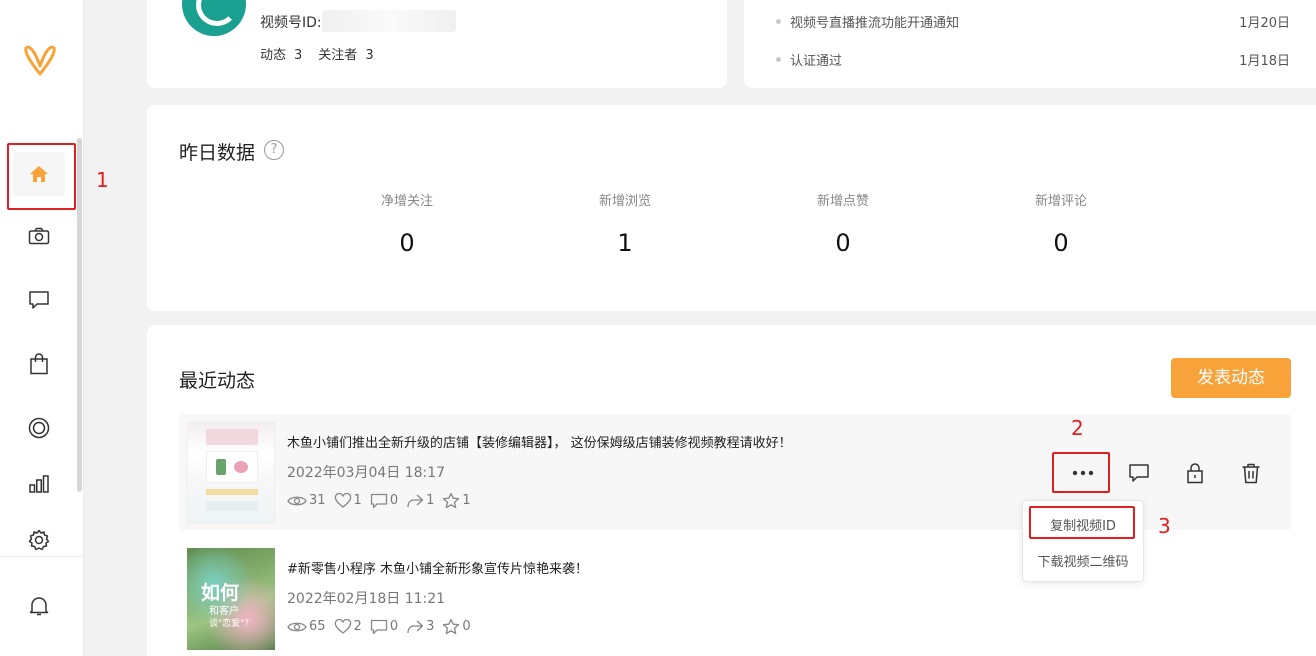 Image resolution: width=1316 pixels, height=656 pixels. I want to click on notice-date: 1月18日, so click(1264, 61).